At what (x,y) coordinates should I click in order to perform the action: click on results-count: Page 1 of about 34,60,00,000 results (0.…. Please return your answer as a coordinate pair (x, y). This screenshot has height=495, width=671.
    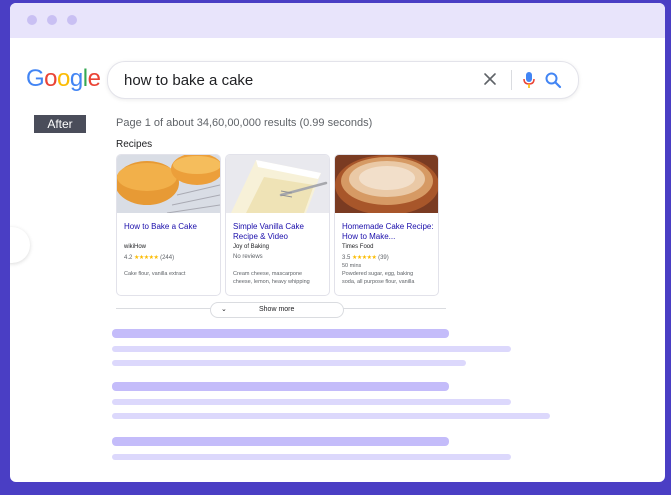
    Looking at the image, I should click on (244, 123).